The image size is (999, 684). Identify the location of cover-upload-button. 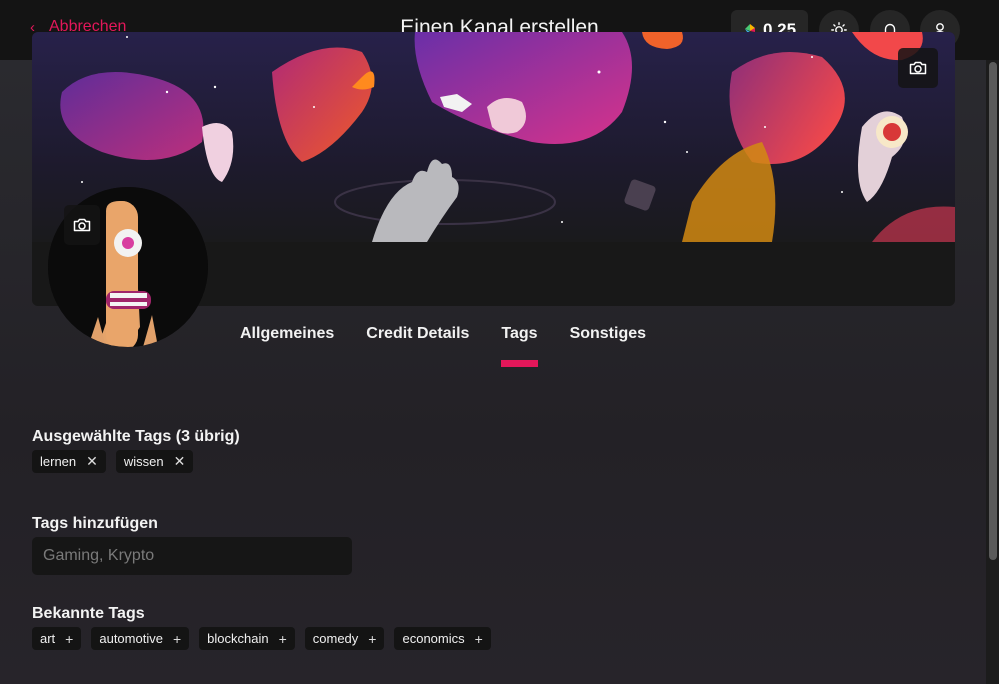
(918, 68).